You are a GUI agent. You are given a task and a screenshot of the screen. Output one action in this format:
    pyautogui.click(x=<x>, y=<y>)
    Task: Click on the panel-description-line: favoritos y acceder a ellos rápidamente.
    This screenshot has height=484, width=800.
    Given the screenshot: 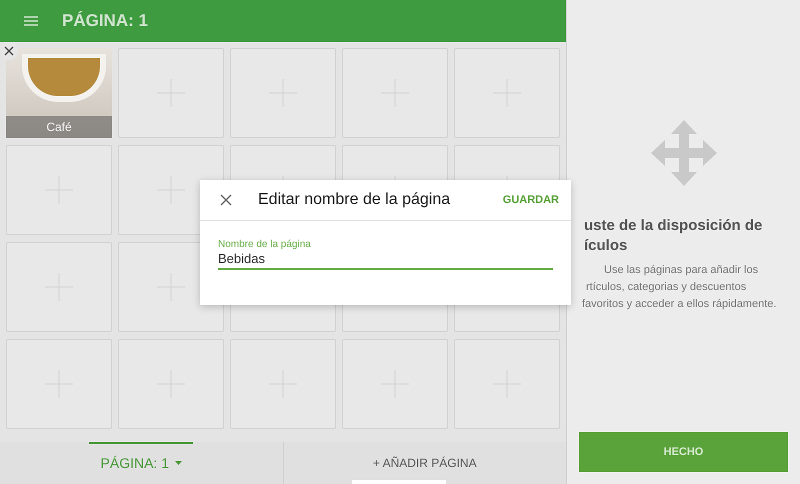 What is the action you would take?
    pyautogui.click(x=679, y=304)
    